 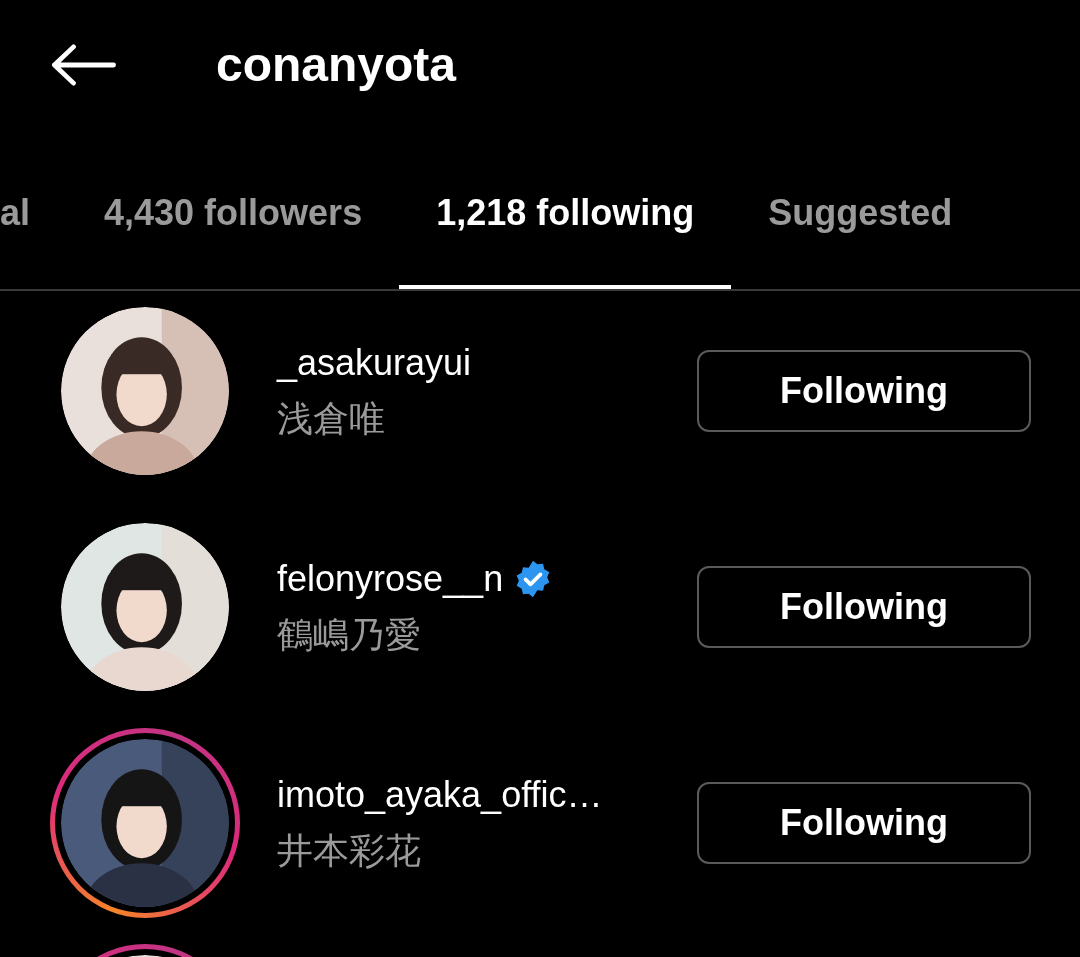 What do you see at coordinates (860, 209) in the screenshot?
I see `tab: Suggested` at bounding box center [860, 209].